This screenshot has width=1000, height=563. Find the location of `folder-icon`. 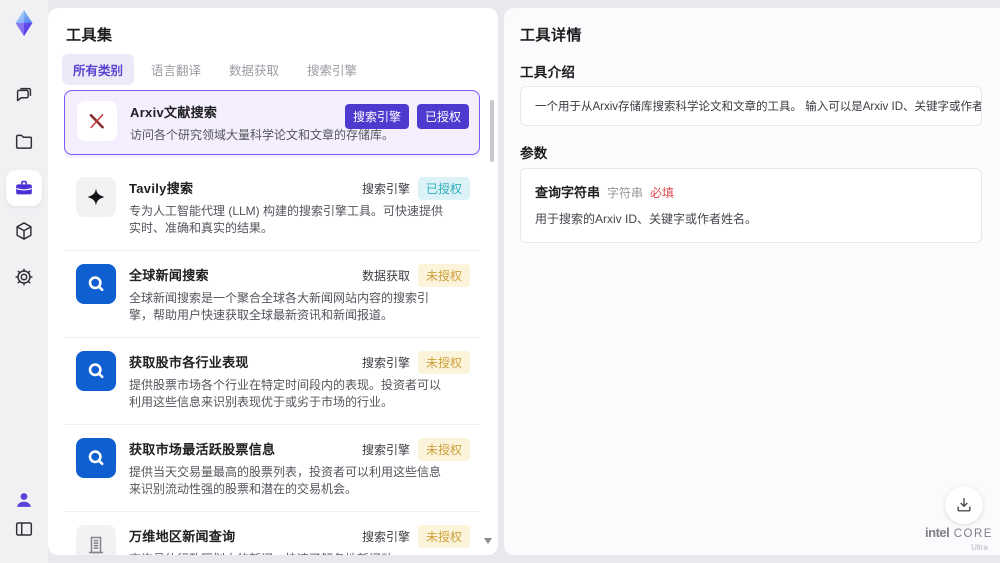

folder-icon is located at coordinates (24, 142).